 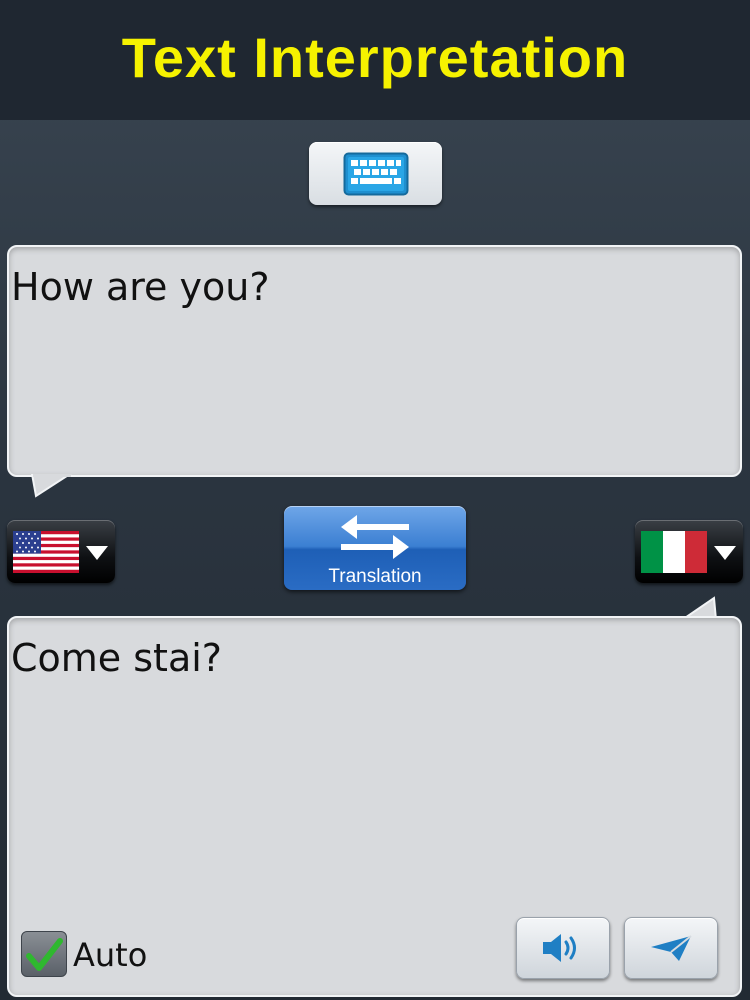 I want to click on keyboard-icon, so click(x=375, y=173).